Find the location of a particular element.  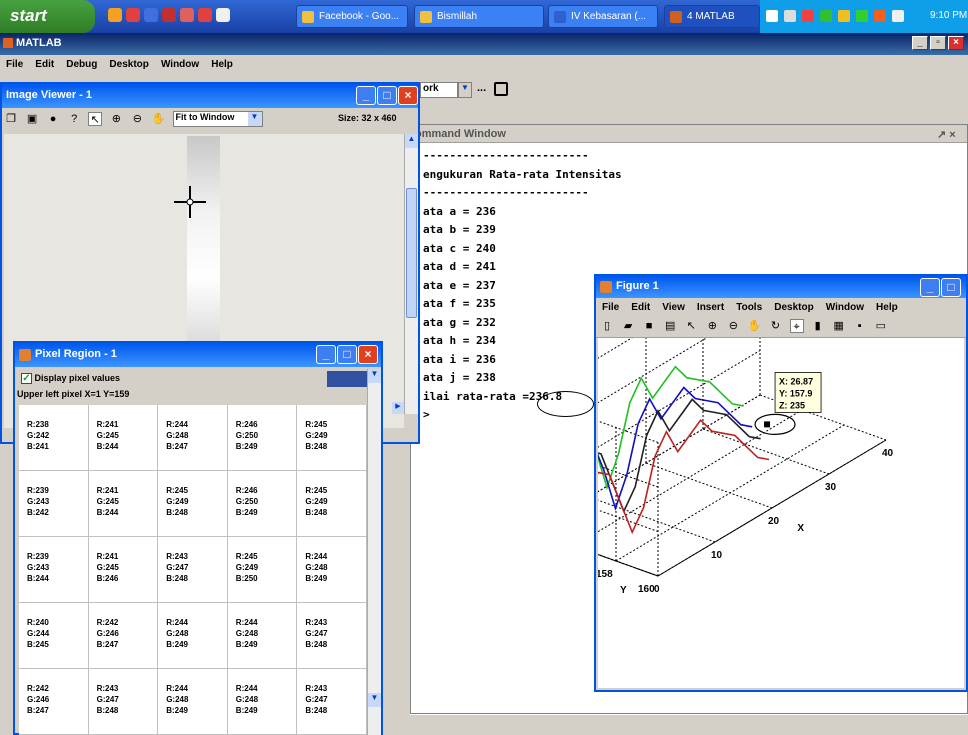

scroll-thumb is located at coordinates (411, 253).